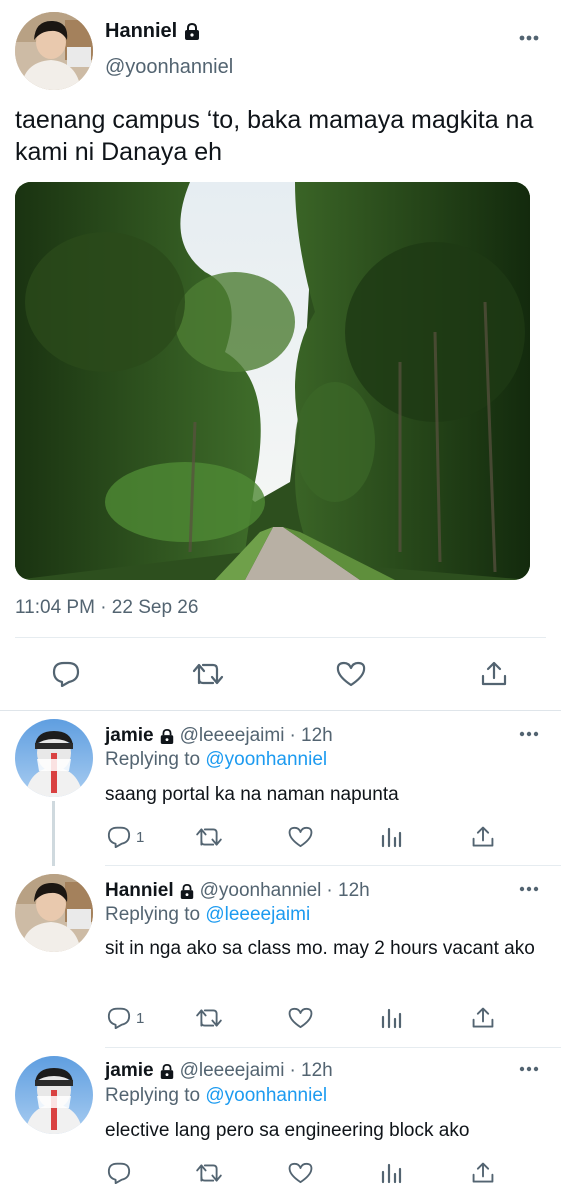 This screenshot has height=1200, width=561. What do you see at coordinates (252, 794) in the screenshot?
I see `reply-text: saang portal ka na naman napunta` at bounding box center [252, 794].